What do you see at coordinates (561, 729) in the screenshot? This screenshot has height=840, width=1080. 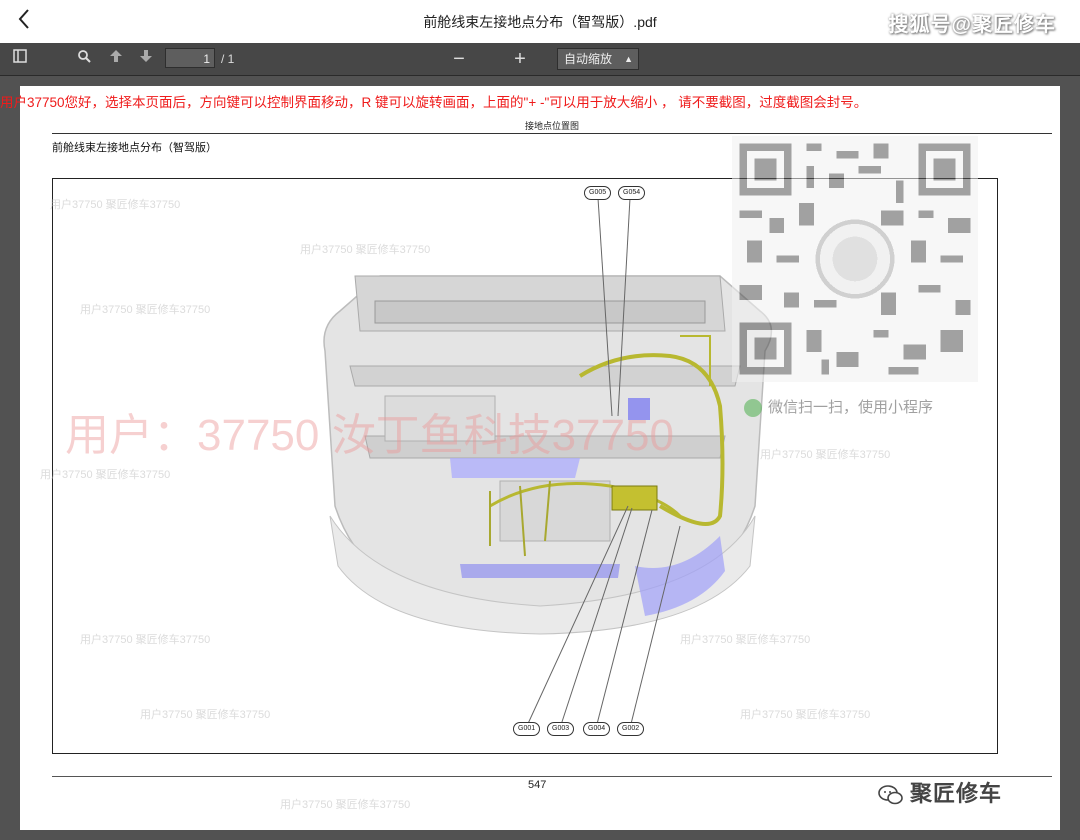 I see `ground-tag-g003: G003` at bounding box center [561, 729].